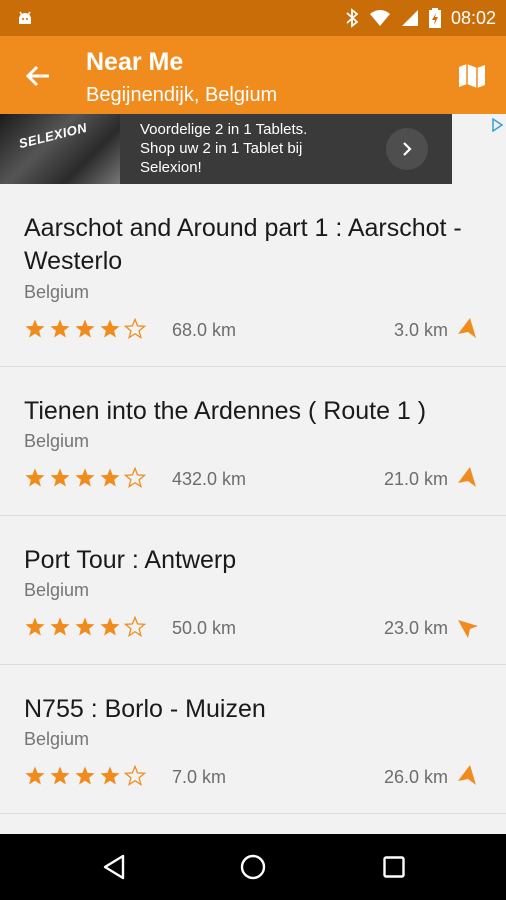 This screenshot has height=900, width=506. What do you see at coordinates (53, 135) in the screenshot?
I see `ad-brand-sign: SELEXION` at bounding box center [53, 135].